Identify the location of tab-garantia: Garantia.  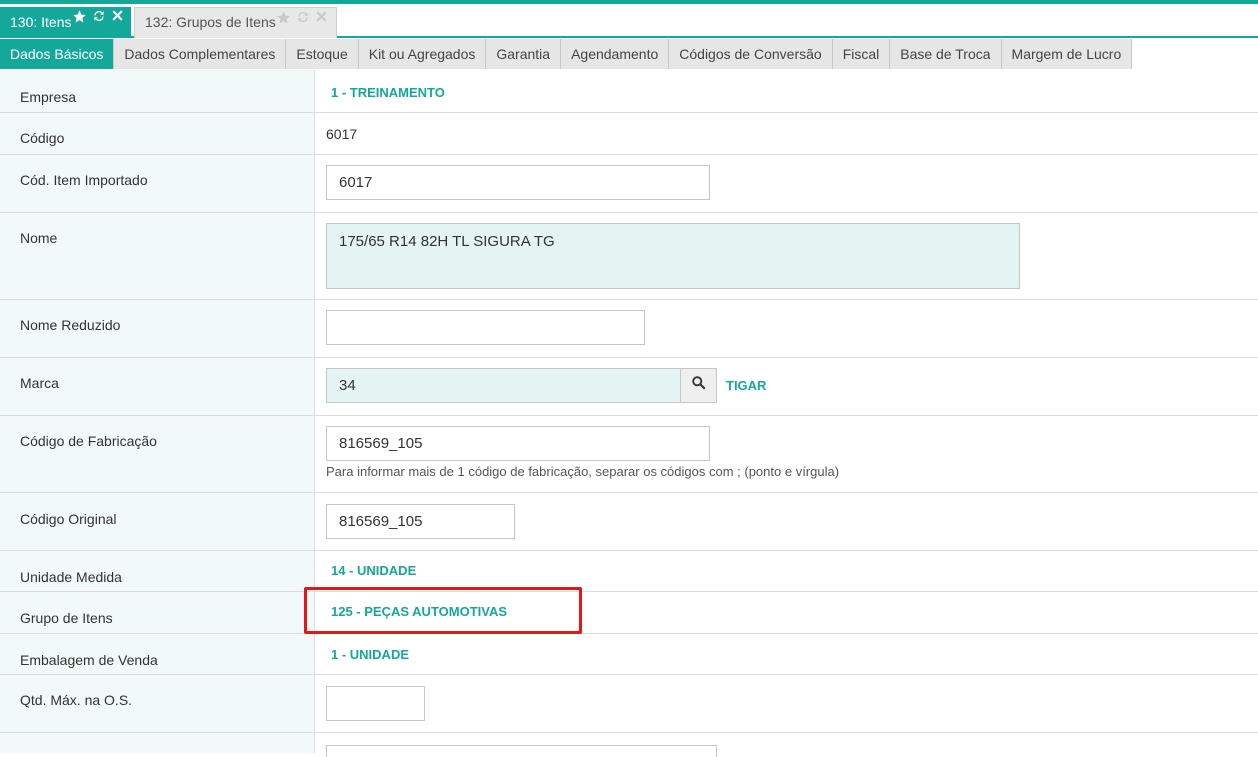
(524, 54).